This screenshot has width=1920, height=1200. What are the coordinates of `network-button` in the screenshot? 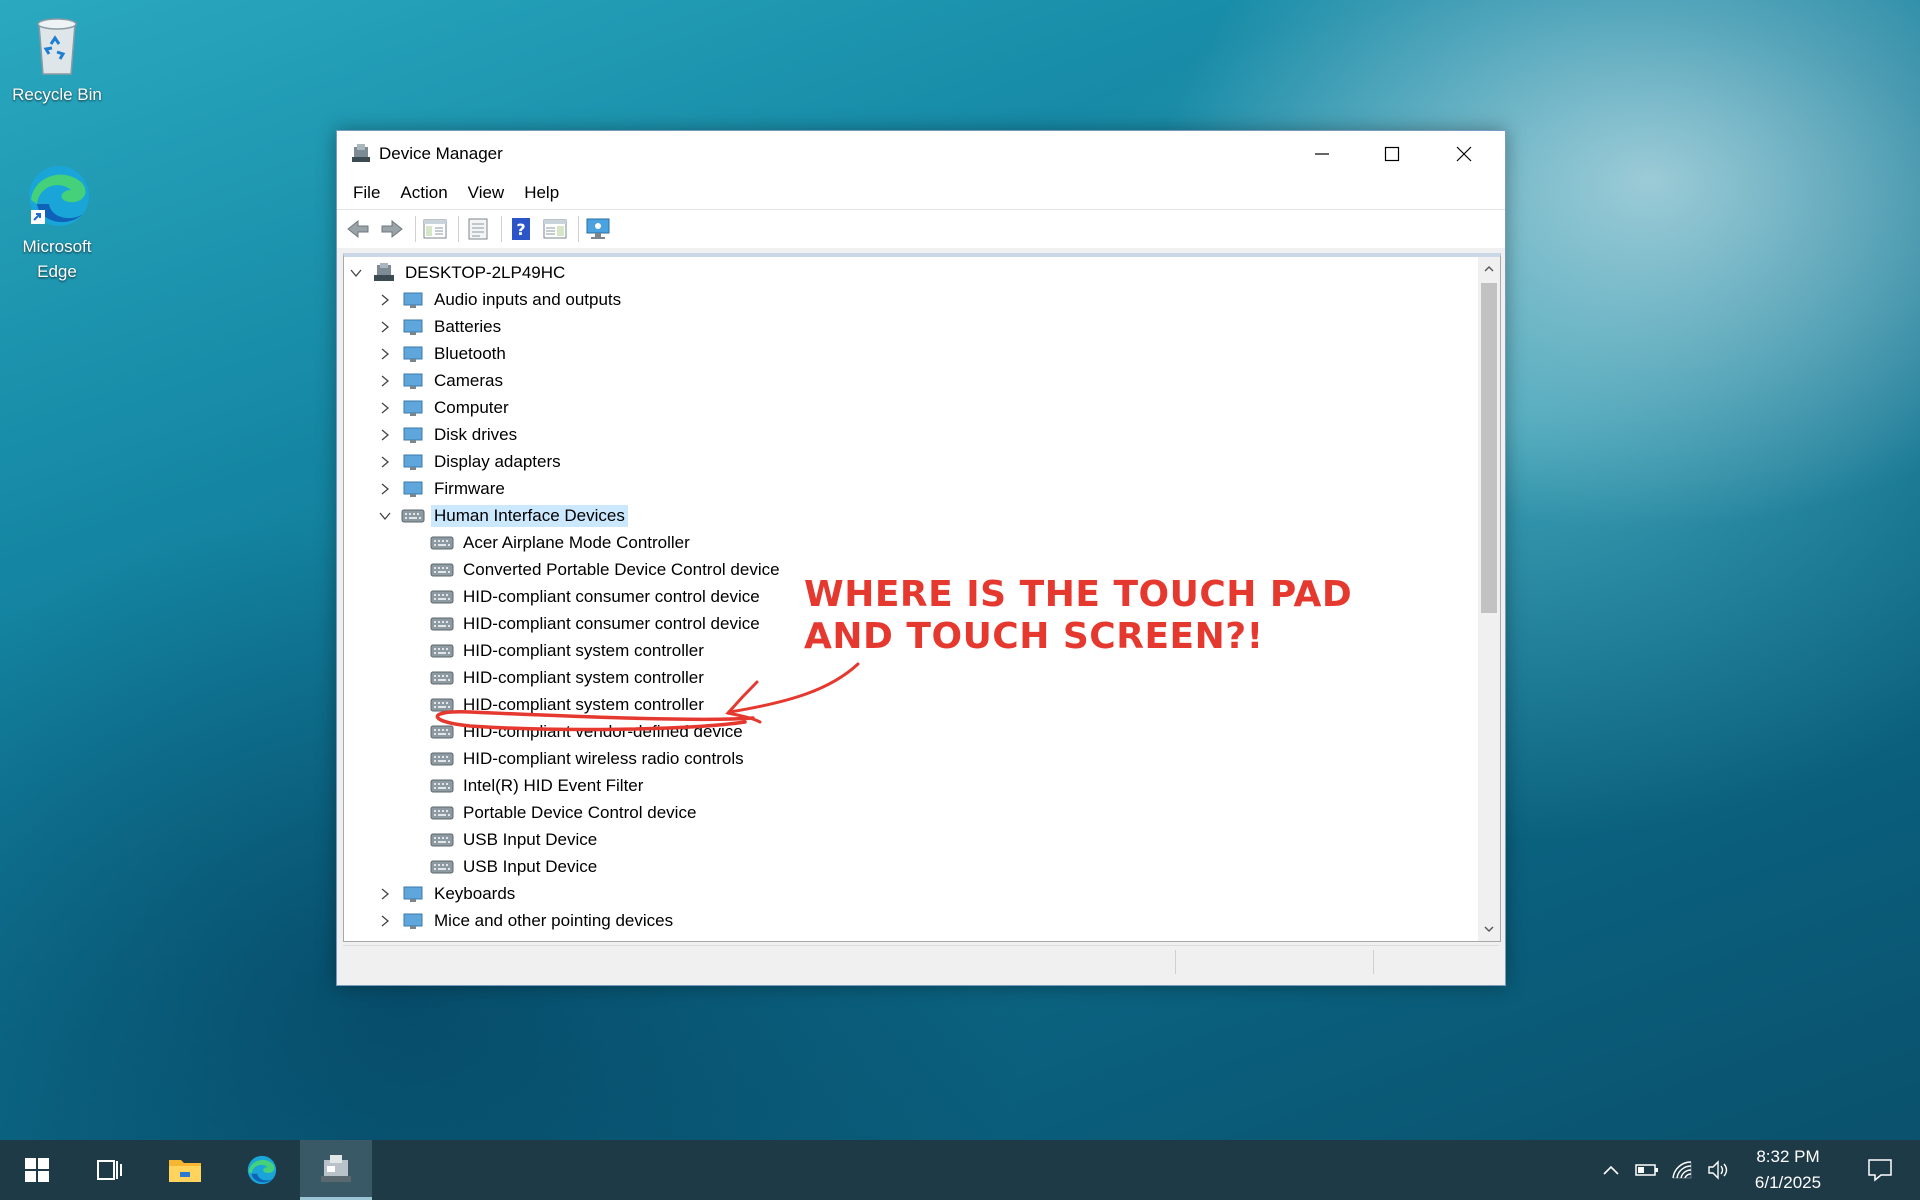 It's located at (1683, 1170).